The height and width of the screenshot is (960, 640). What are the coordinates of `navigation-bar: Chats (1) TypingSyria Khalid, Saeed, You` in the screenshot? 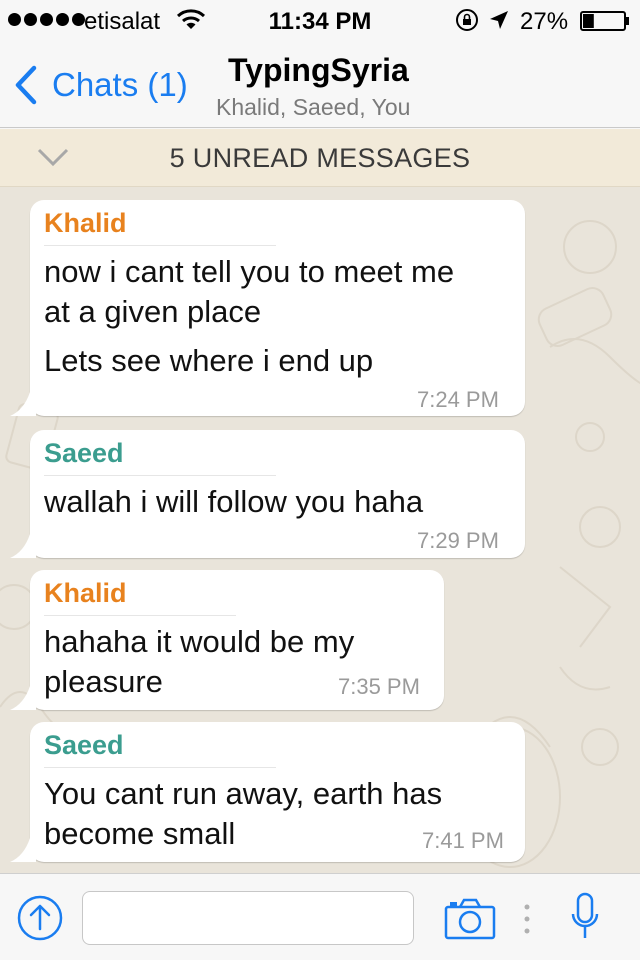 It's located at (320, 84).